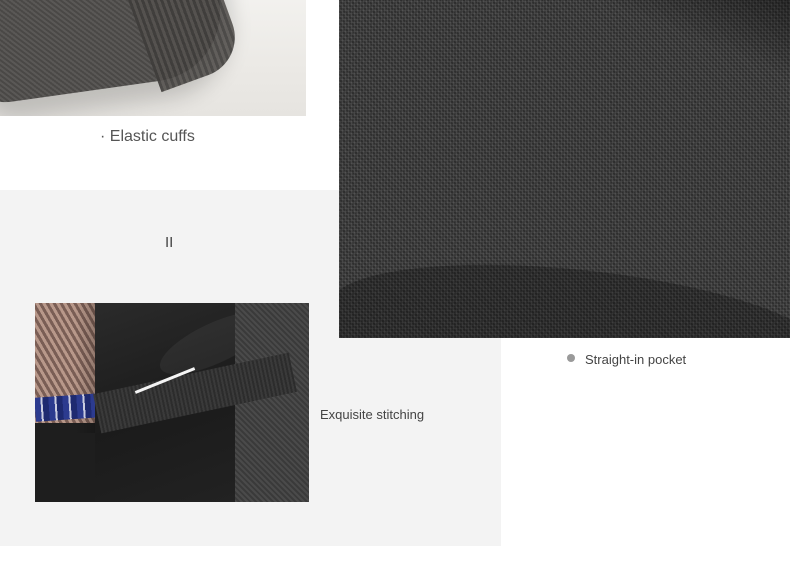 This screenshot has width=790, height=564. I want to click on bullet-dot, so click(571, 358).